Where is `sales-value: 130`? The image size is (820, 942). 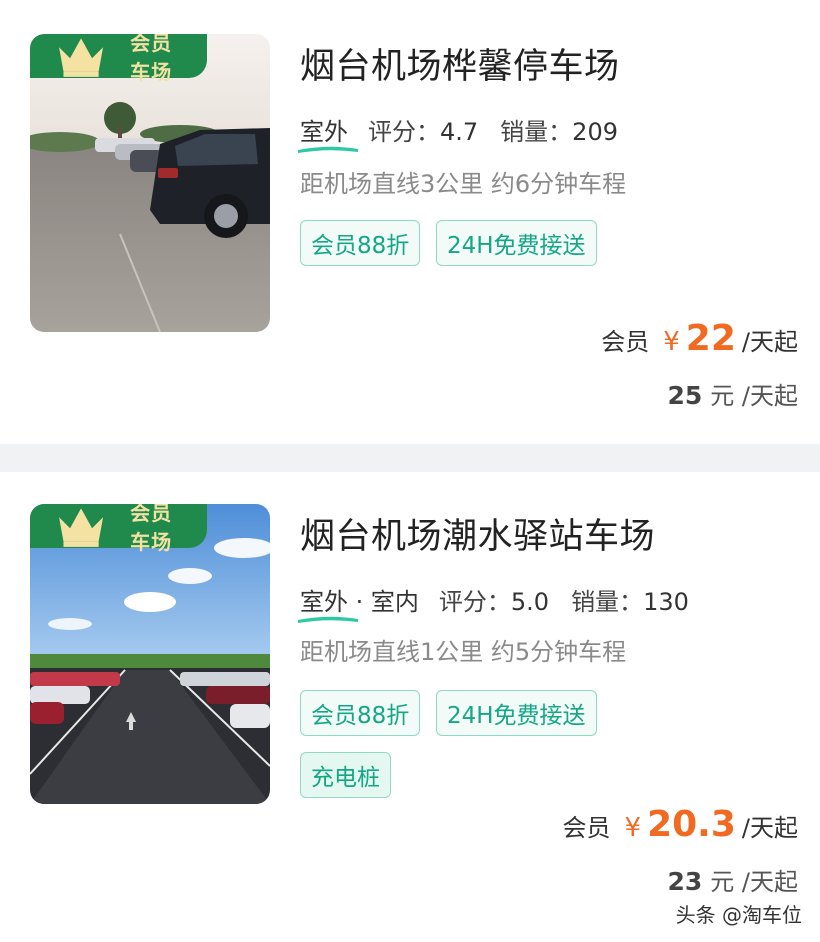
sales-value: 130 is located at coordinates (666, 602).